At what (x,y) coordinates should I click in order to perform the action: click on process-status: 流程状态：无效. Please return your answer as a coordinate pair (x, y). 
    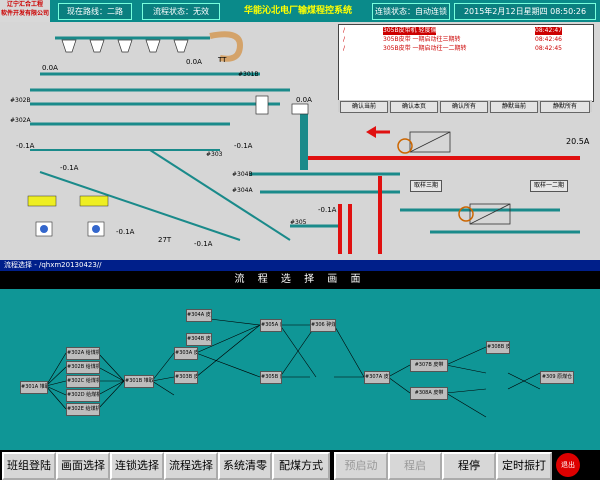
    Looking at the image, I should click on (181, 11).